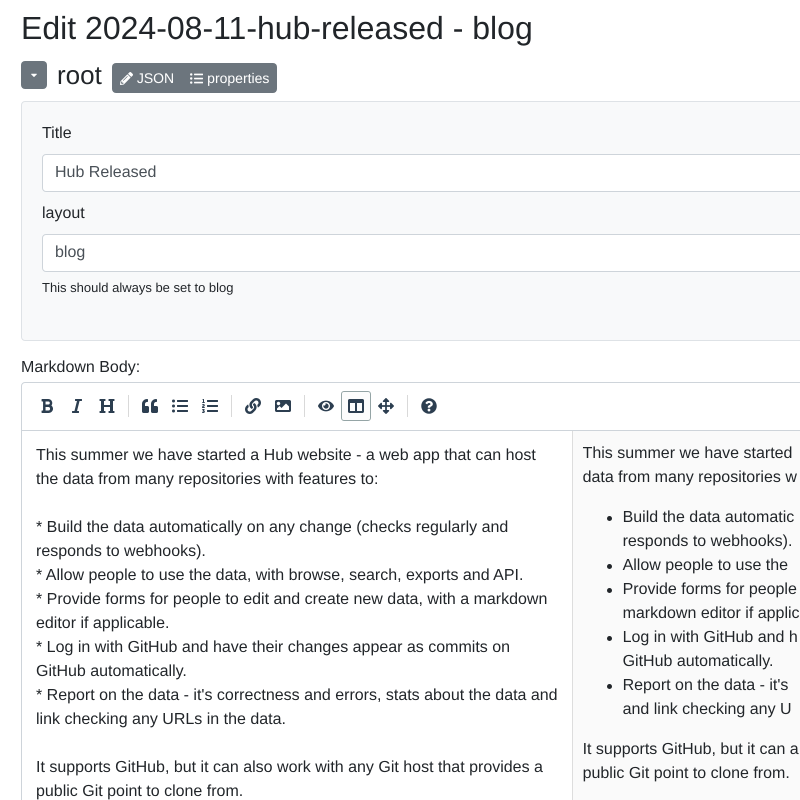 The height and width of the screenshot is (800, 800). I want to click on preview-list-text: GitHub automatically., so click(698, 662).